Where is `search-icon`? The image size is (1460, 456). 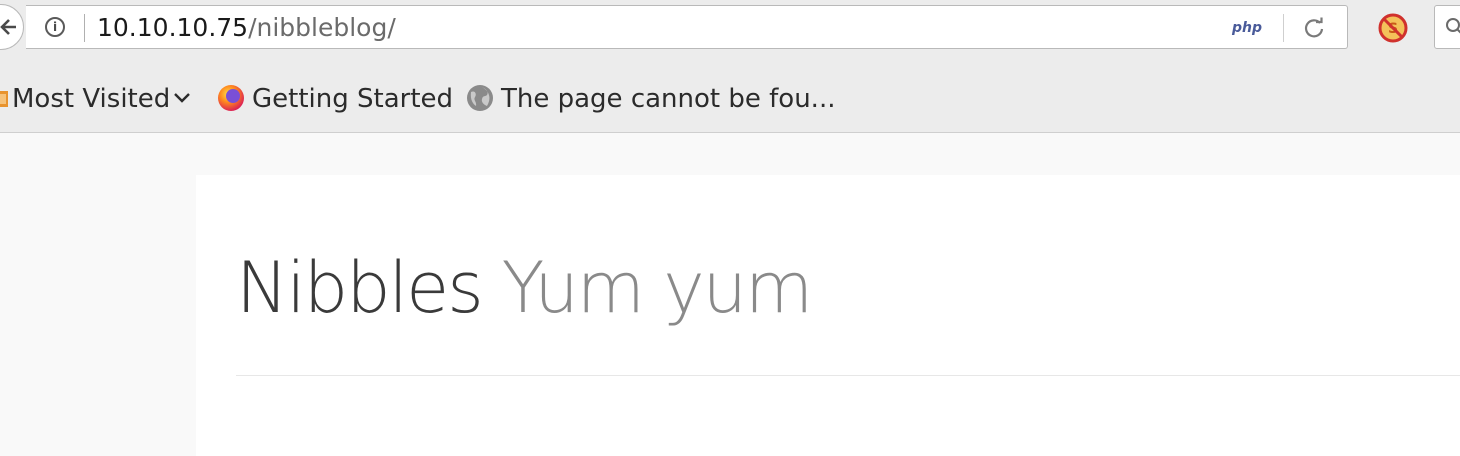 search-icon is located at coordinates (1453, 26).